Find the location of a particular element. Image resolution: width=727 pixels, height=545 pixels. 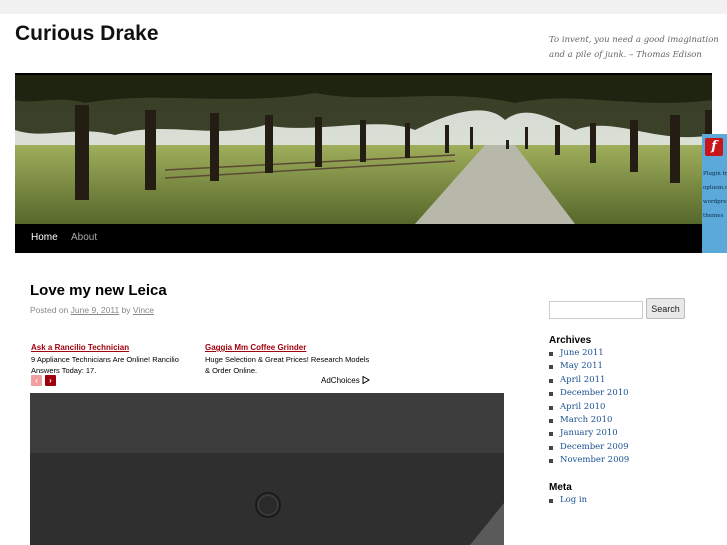

archive-link: December 2009 is located at coordinates (589, 447).